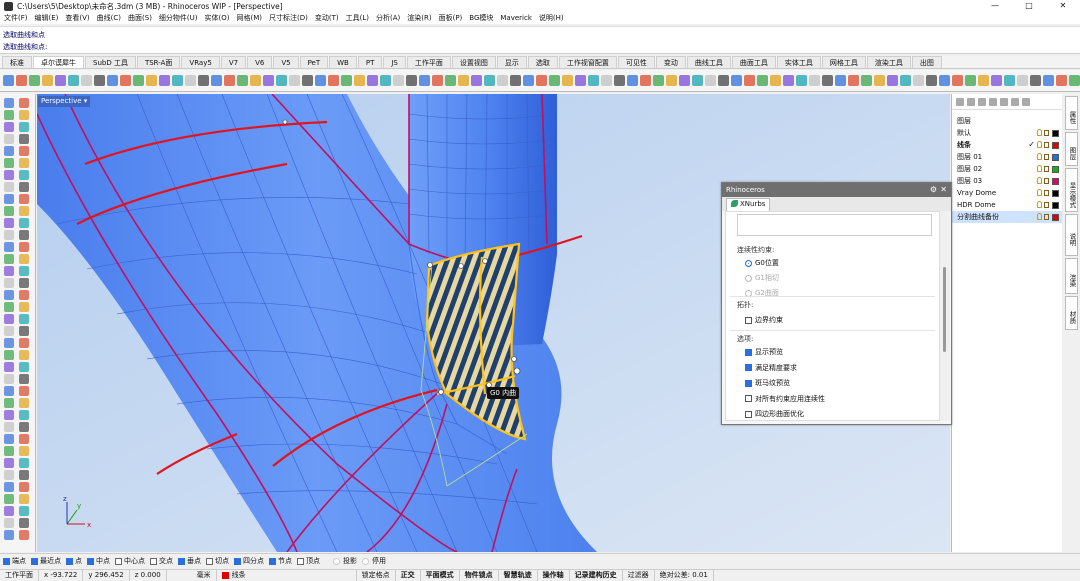  Describe the element at coordinates (767, 383) in the screenshot. I see `option-item: 斑马纹预览` at that location.